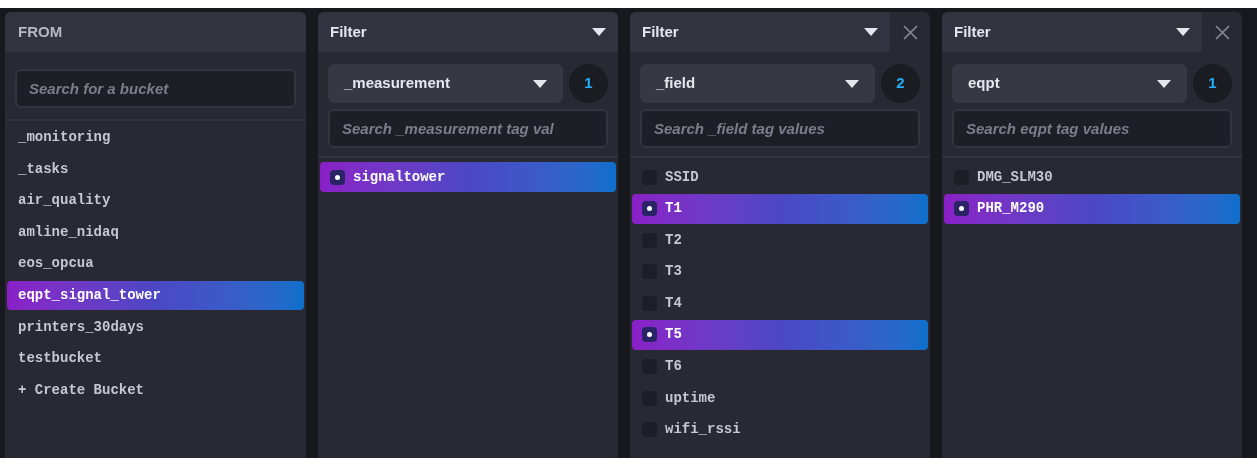  What do you see at coordinates (155, 169) in the screenshot?
I see `bucket-item: _tasks` at bounding box center [155, 169].